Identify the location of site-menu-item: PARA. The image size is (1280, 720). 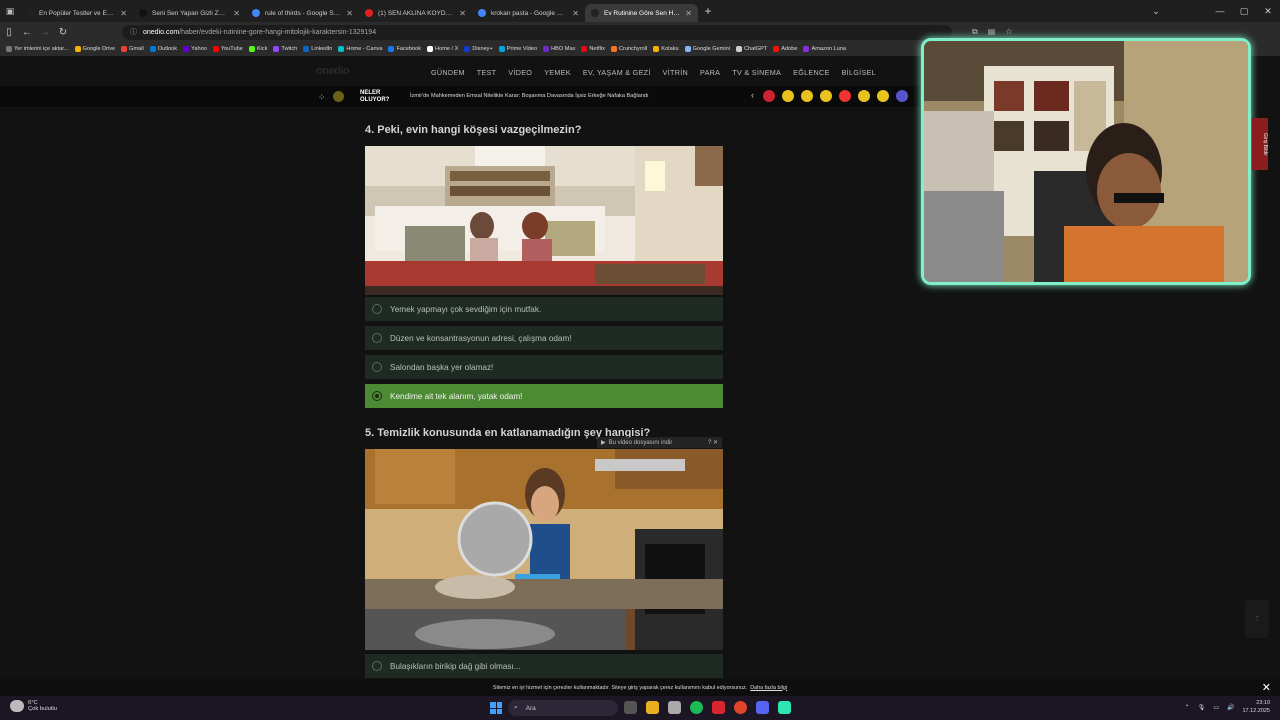
(710, 72).